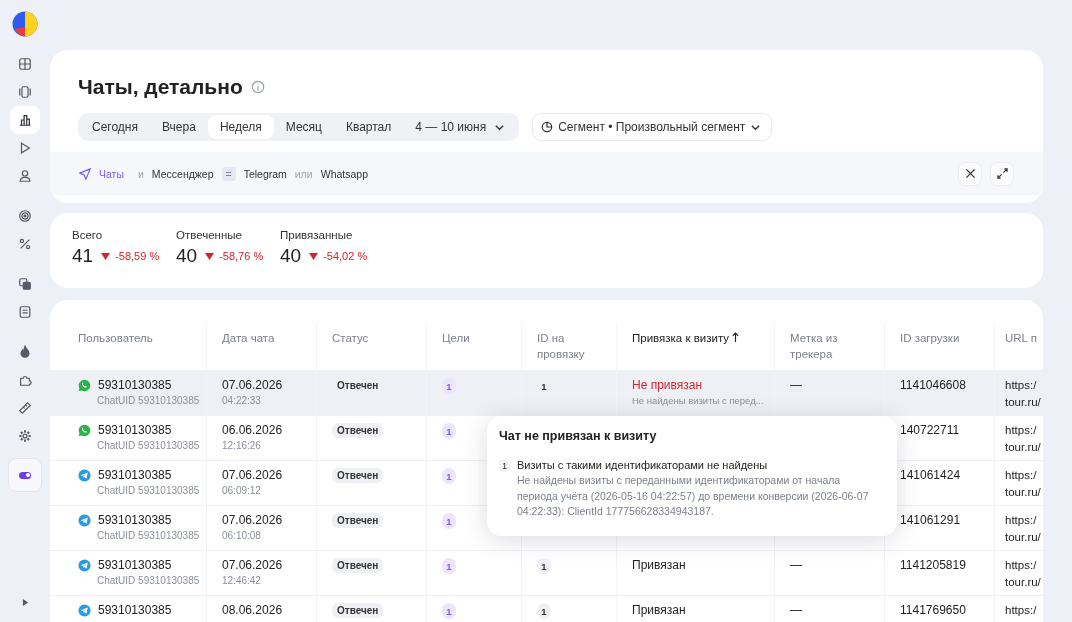 The height and width of the screenshot is (622, 1072). I want to click on table-row: 59310130385 ChatUID 59310130385 07.06.2026 12:46:42 Отвечен 1 1 Привязан — 1141205819 https:/ tour.ru/, so click(546, 573).